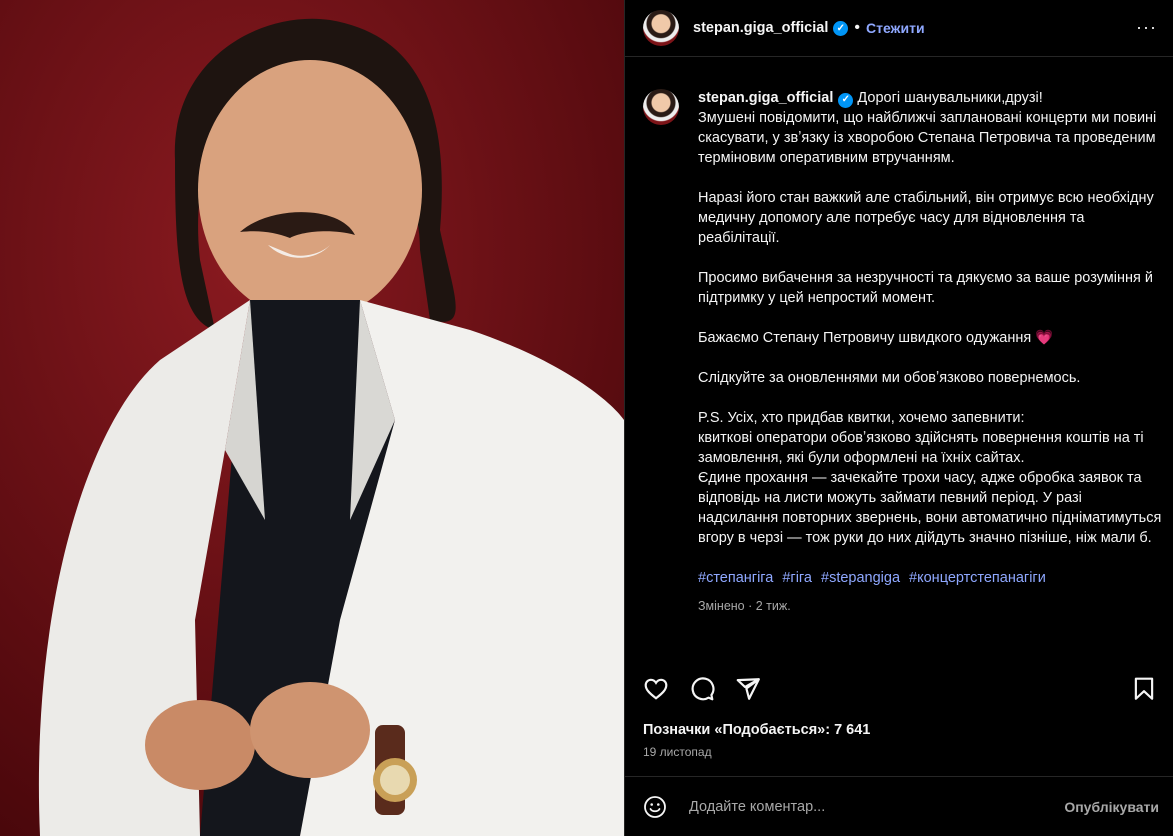  Describe the element at coordinates (765, 98) in the screenshot. I see `caption-username: stepan.giga_official` at that location.